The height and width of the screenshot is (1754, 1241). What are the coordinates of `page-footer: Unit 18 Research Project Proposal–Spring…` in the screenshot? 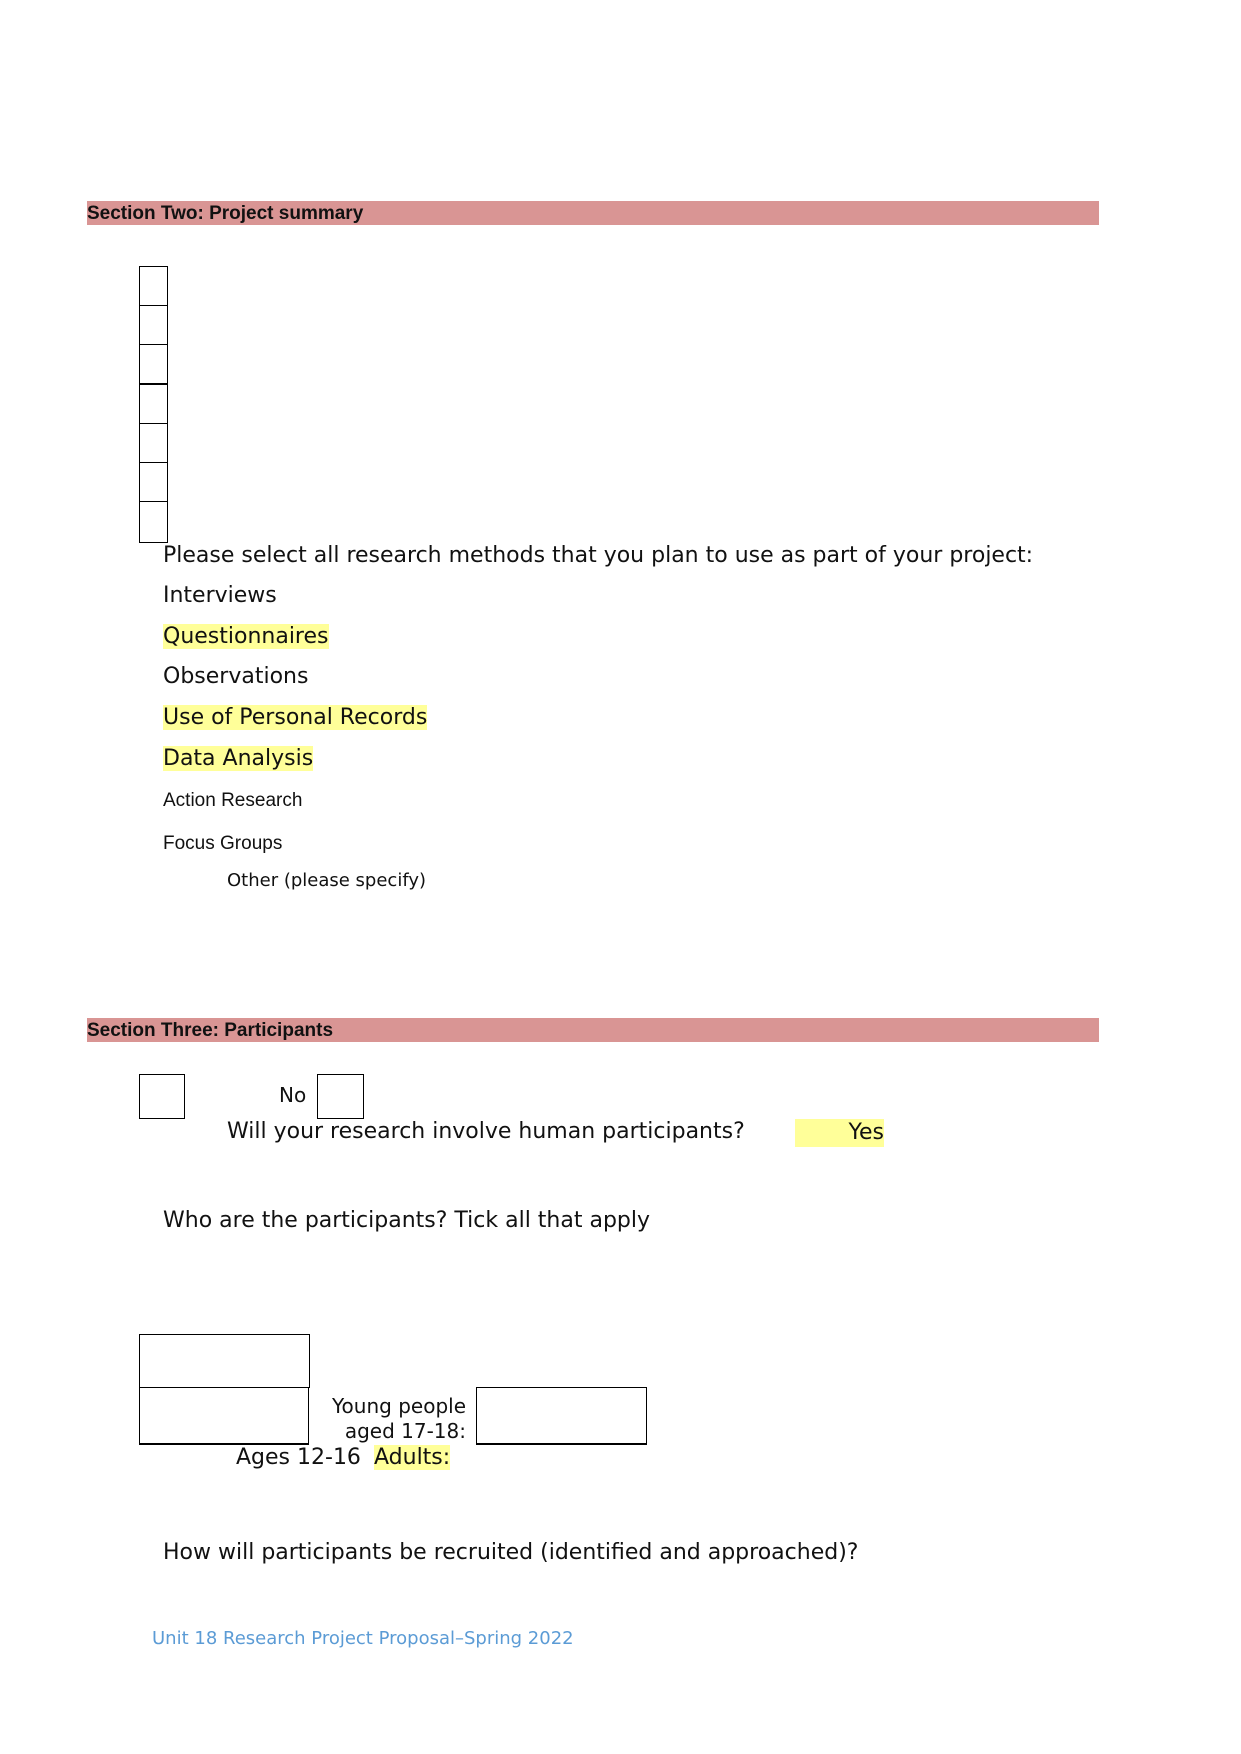 It's located at (363, 1638).